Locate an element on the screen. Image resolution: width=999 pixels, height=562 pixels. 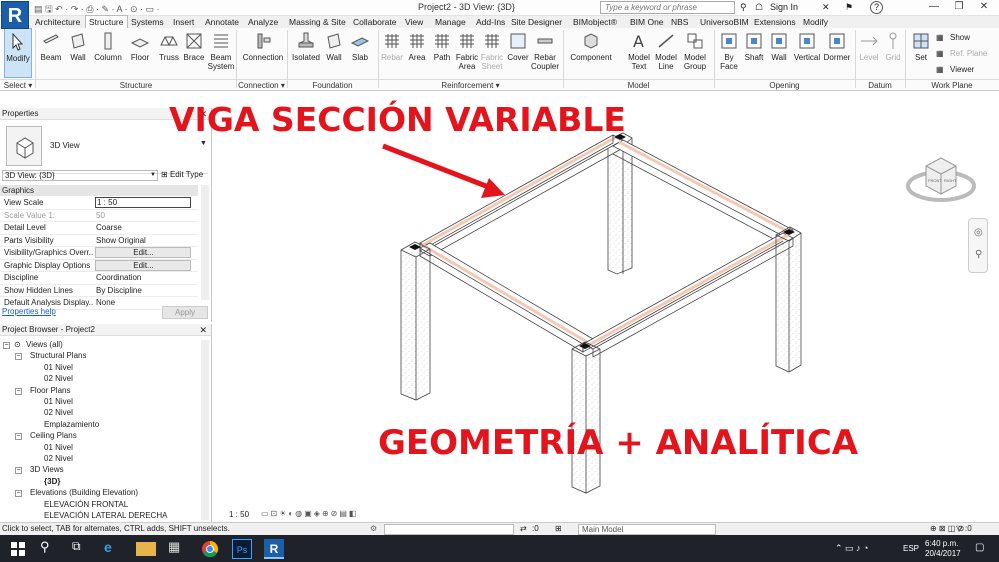
category-graphics: Graphics is located at coordinates (99, 190).